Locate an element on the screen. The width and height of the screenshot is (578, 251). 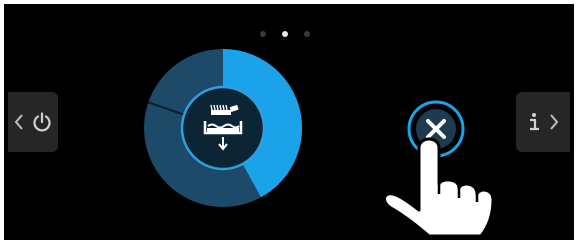
page-indicator is located at coordinates (288, 35).